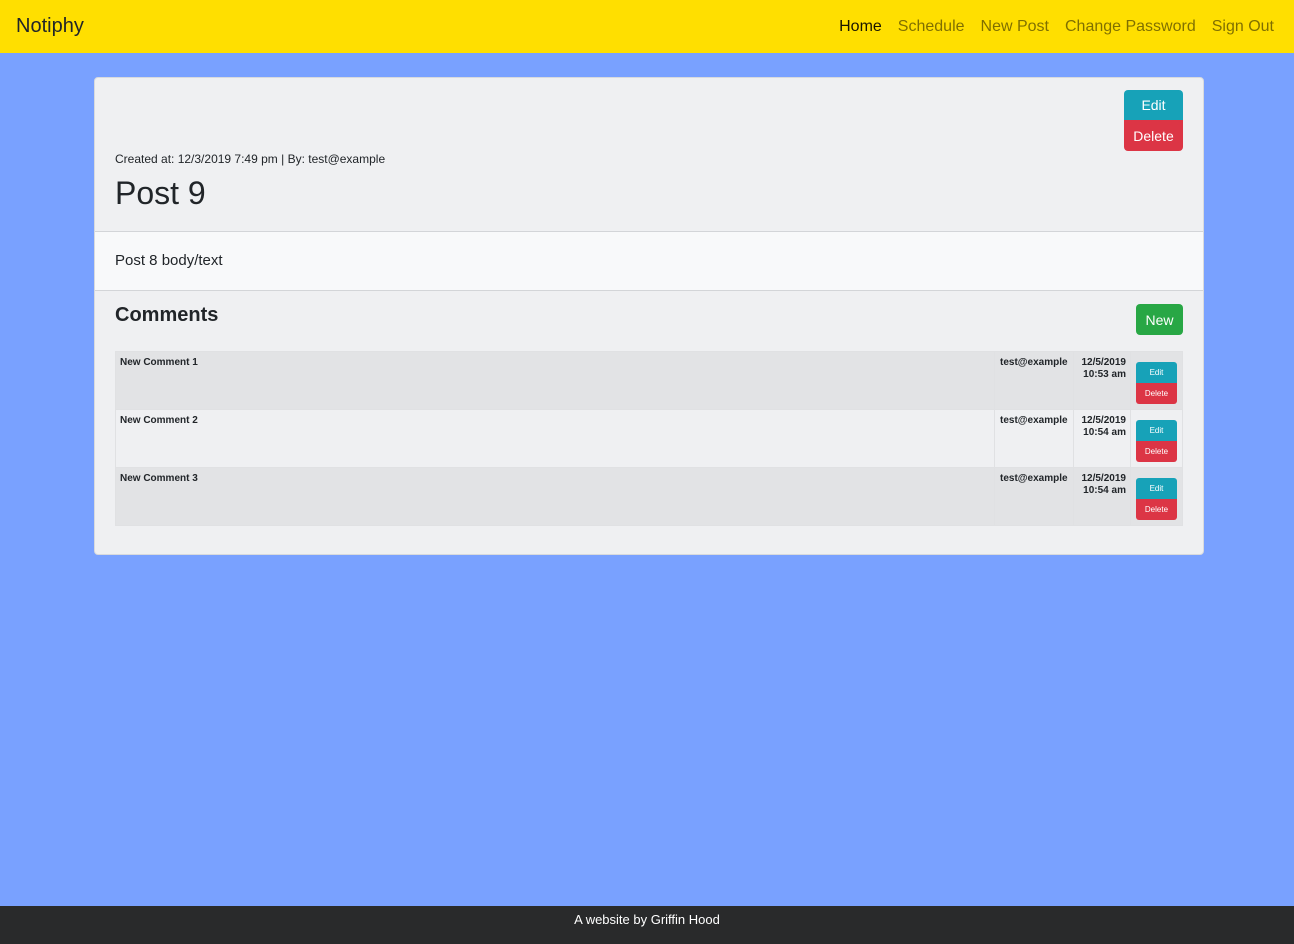 This screenshot has width=1294, height=944. I want to click on new-comment-button: New, so click(1159, 319).